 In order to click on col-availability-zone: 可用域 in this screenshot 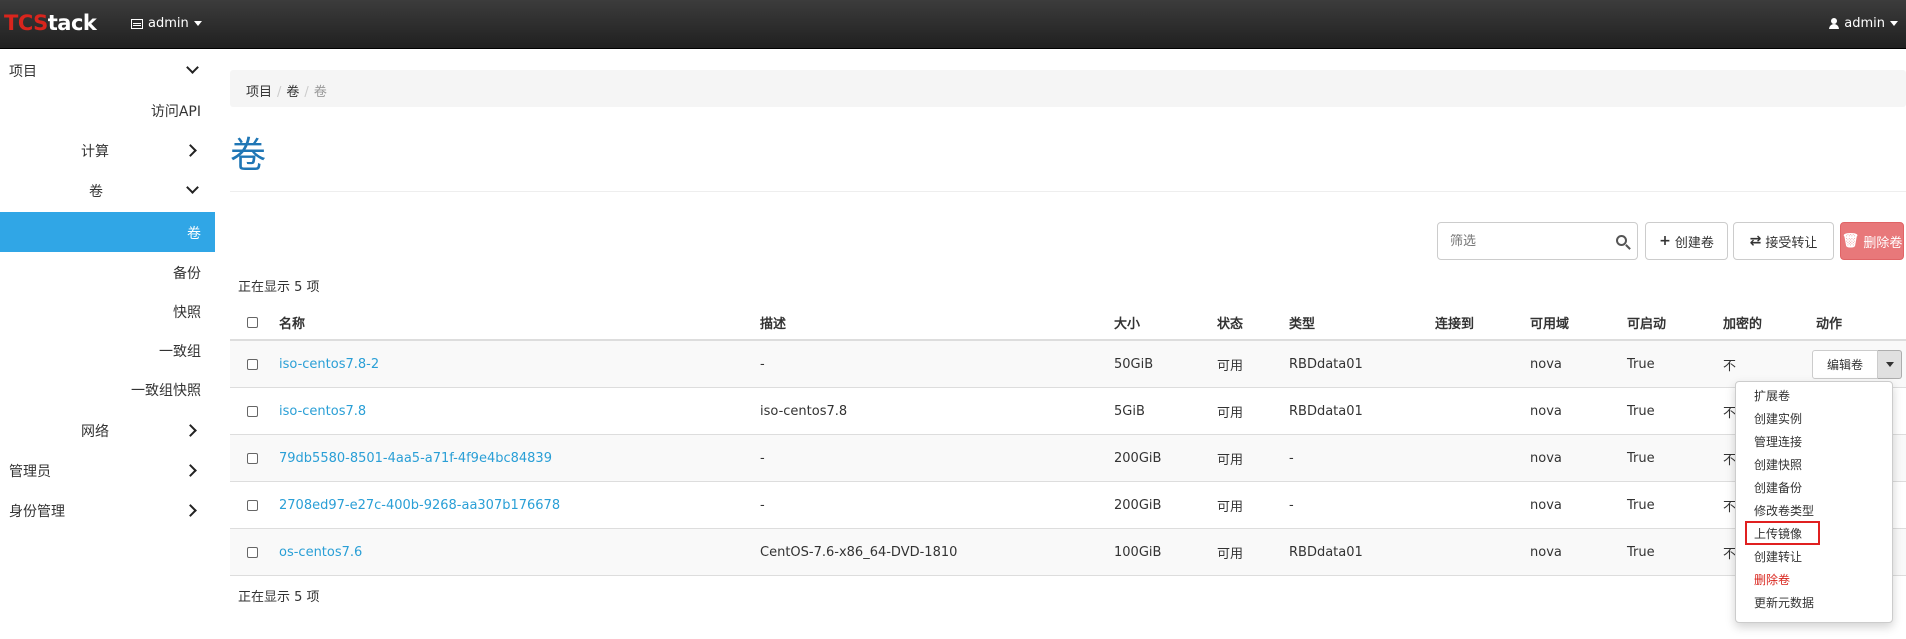, I will do `click(1549, 322)`.